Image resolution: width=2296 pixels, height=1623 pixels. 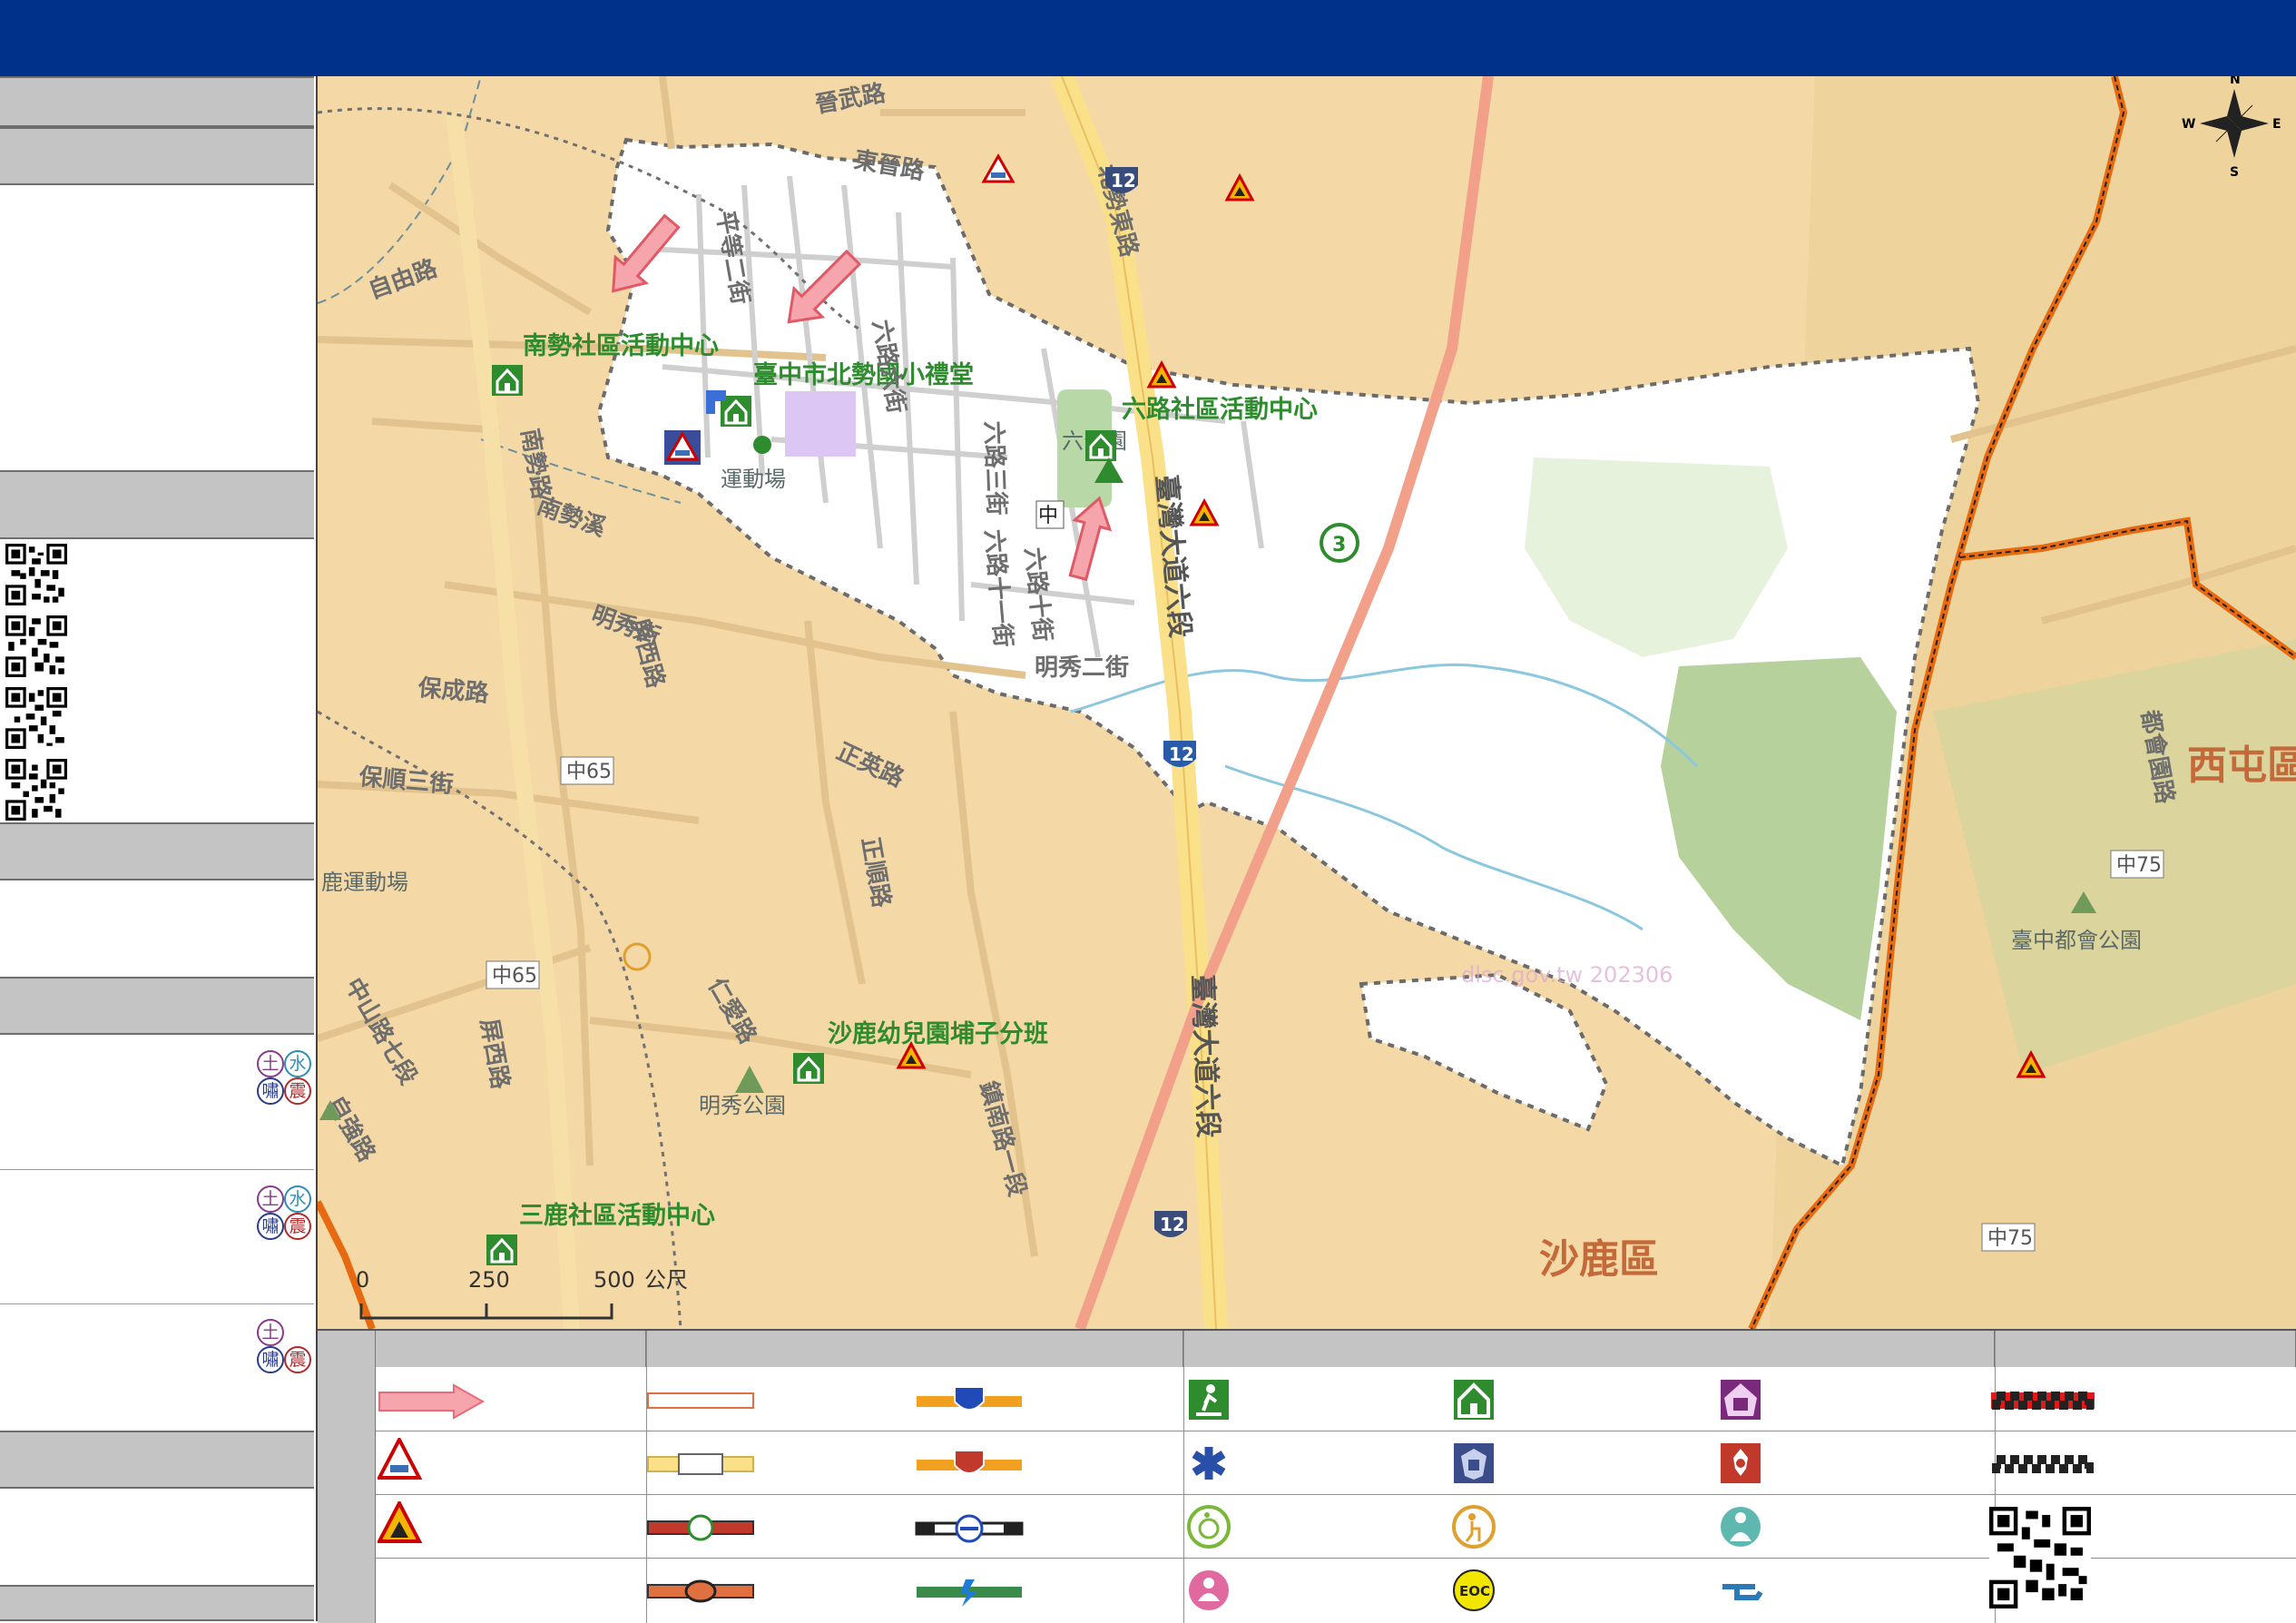 What do you see at coordinates (1567, 975) in the screenshot?
I see `watermark: dlsc.gov.tw 202306` at bounding box center [1567, 975].